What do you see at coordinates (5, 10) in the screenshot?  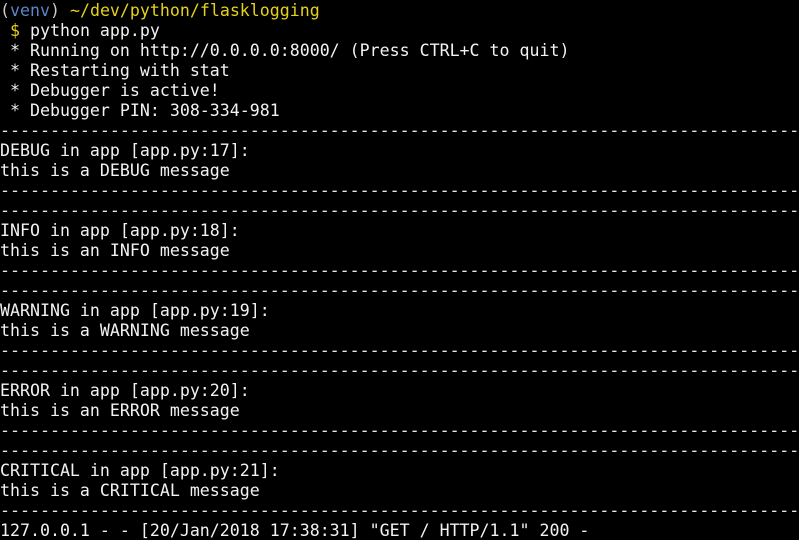 I see `venv-open-paren: (` at bounding box center [5, 10].